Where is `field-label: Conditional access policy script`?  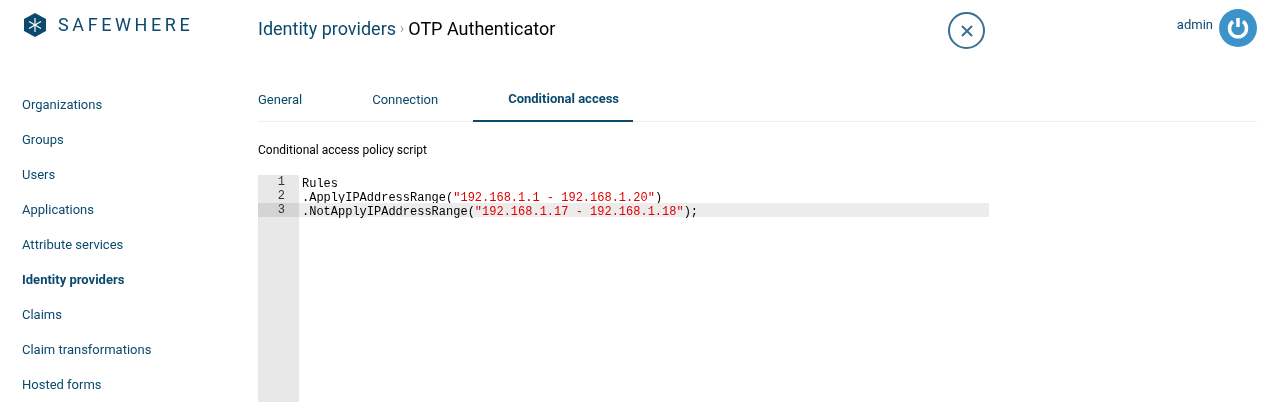
field-label: Conditional access policy script is located at coordinates (342, 150).